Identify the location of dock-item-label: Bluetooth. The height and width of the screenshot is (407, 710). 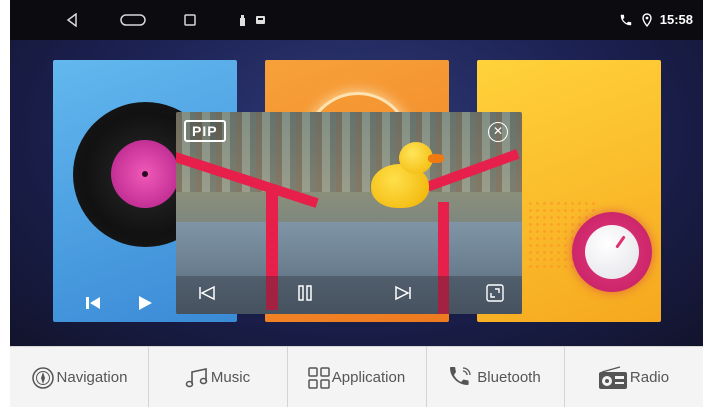
(509, 377).